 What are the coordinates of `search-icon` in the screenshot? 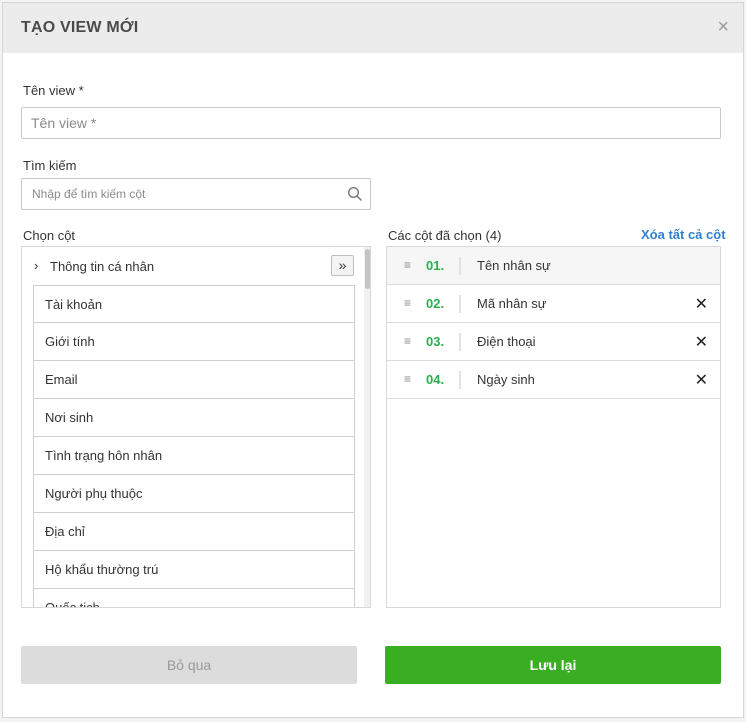 It's located at (355, 194).